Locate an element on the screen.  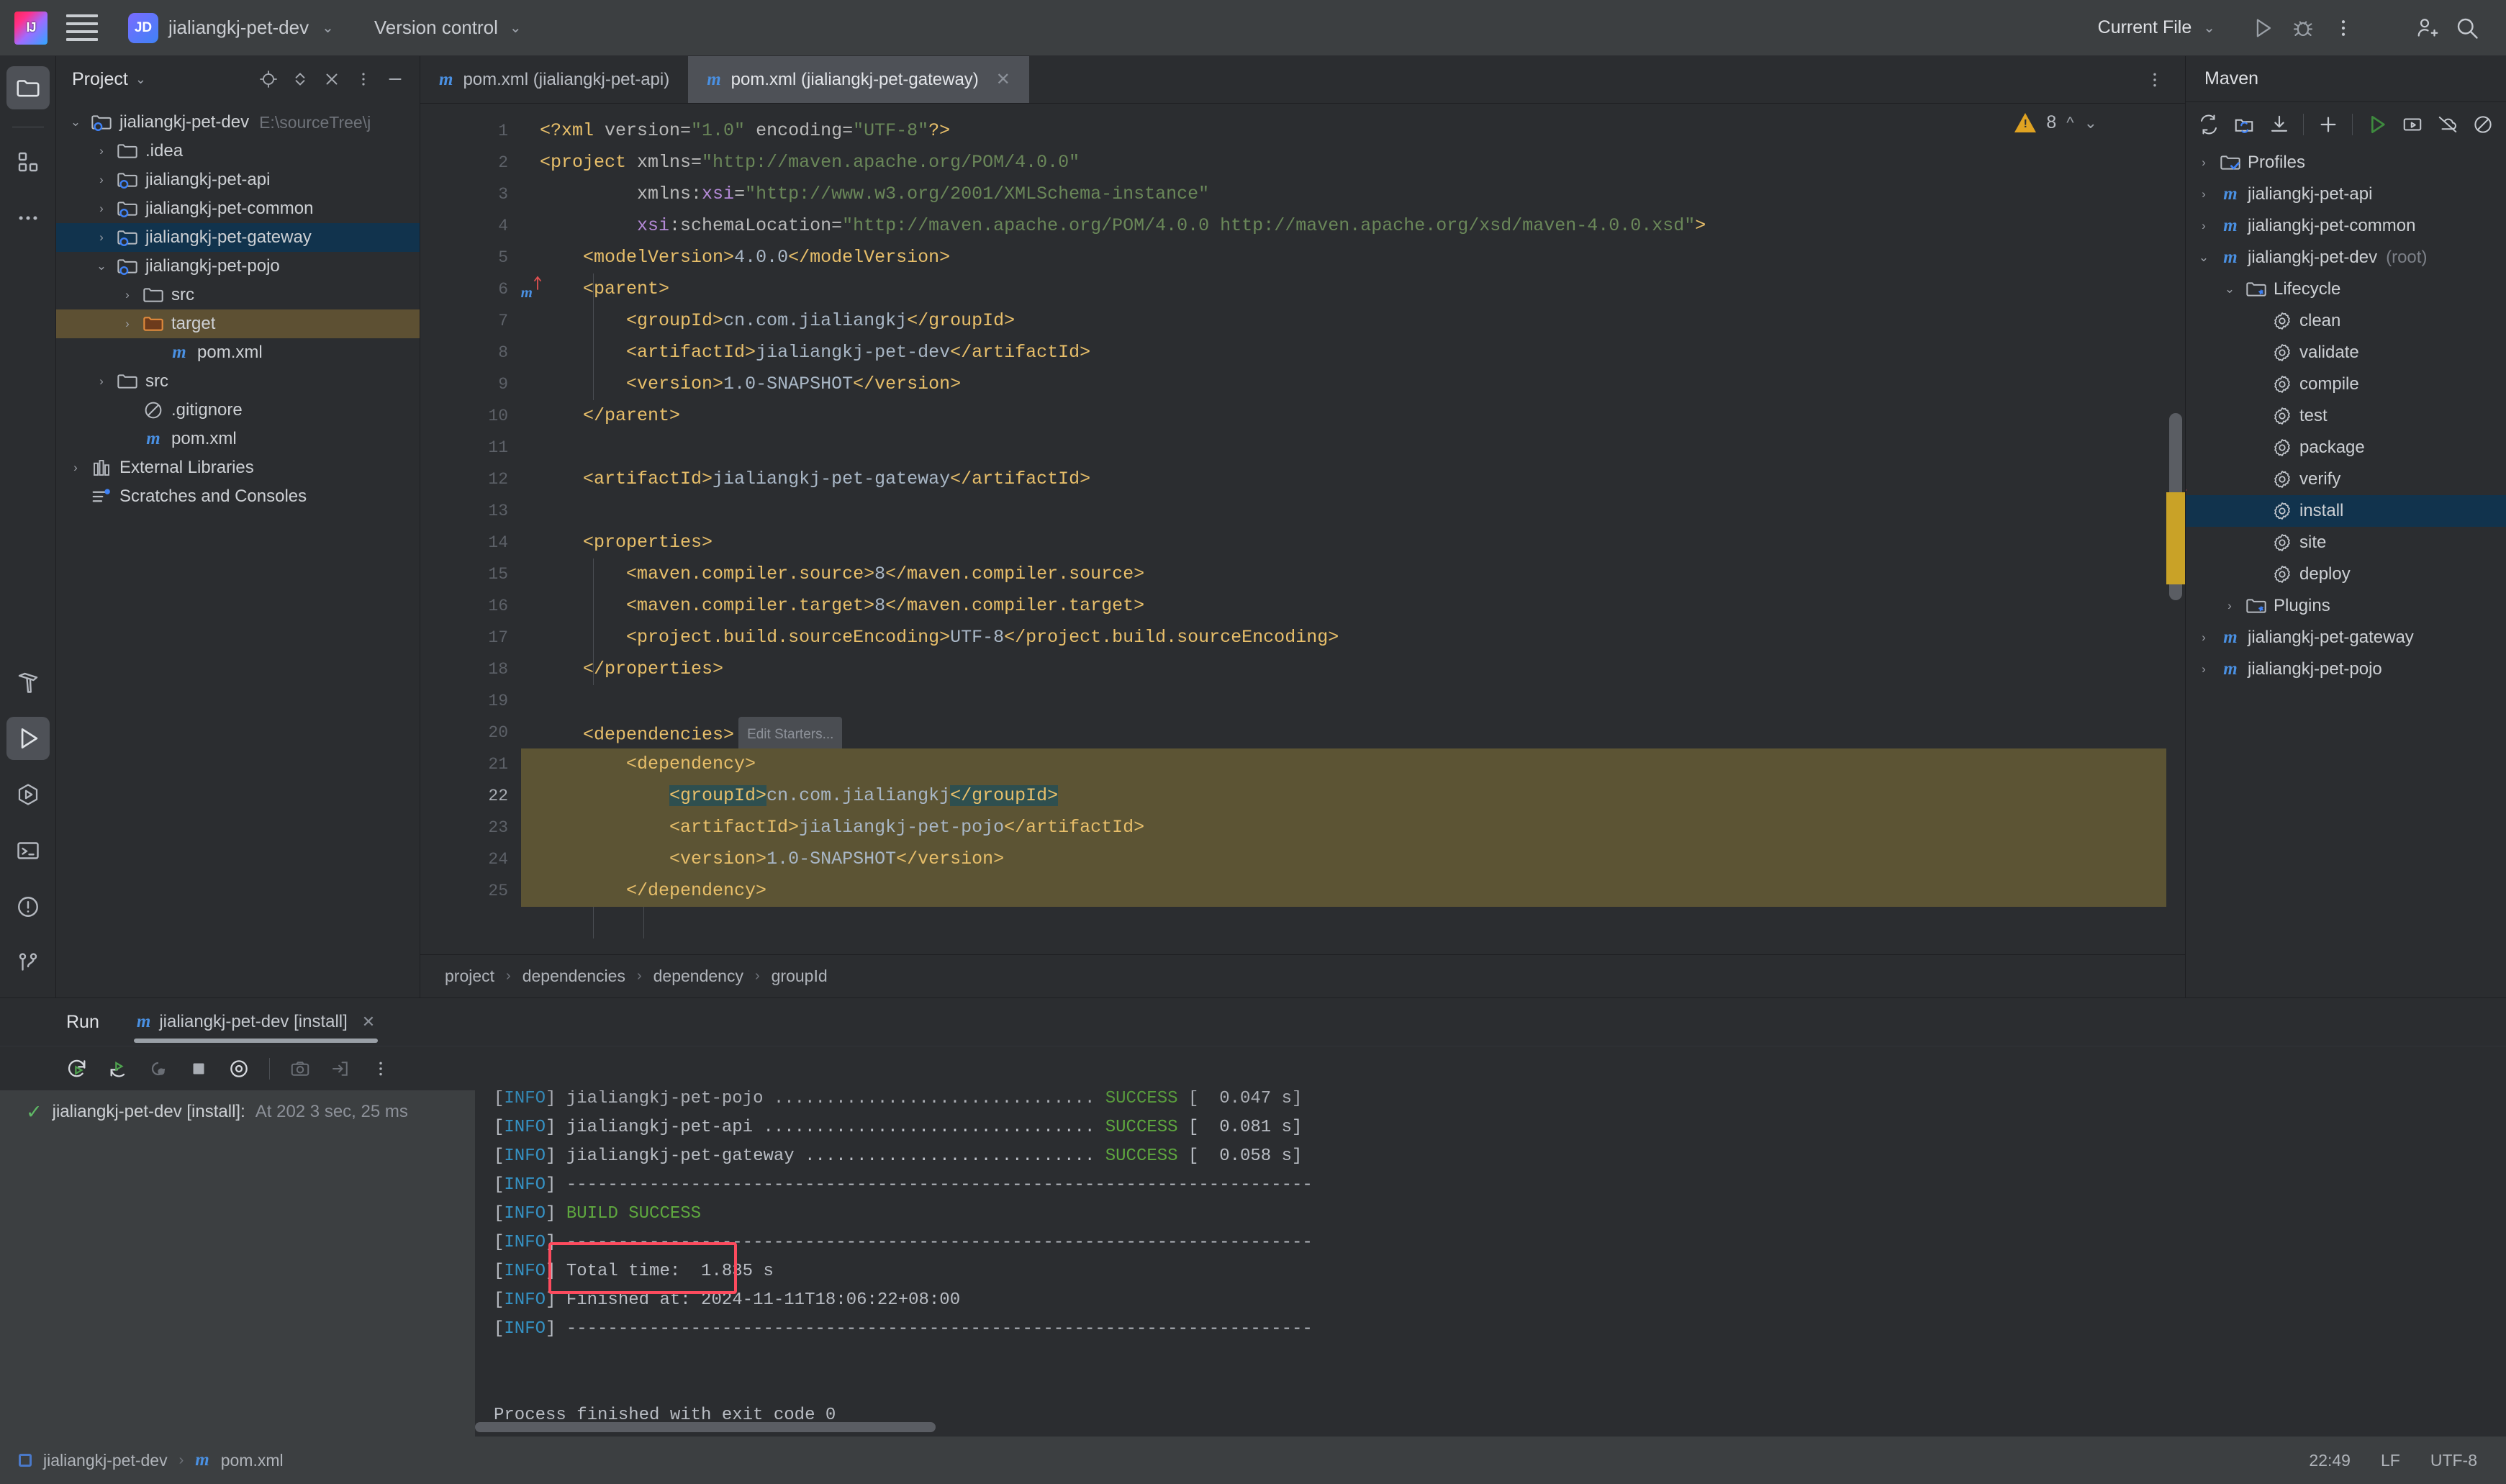
expand-collapse-icon is located at coordinates (300, 79).